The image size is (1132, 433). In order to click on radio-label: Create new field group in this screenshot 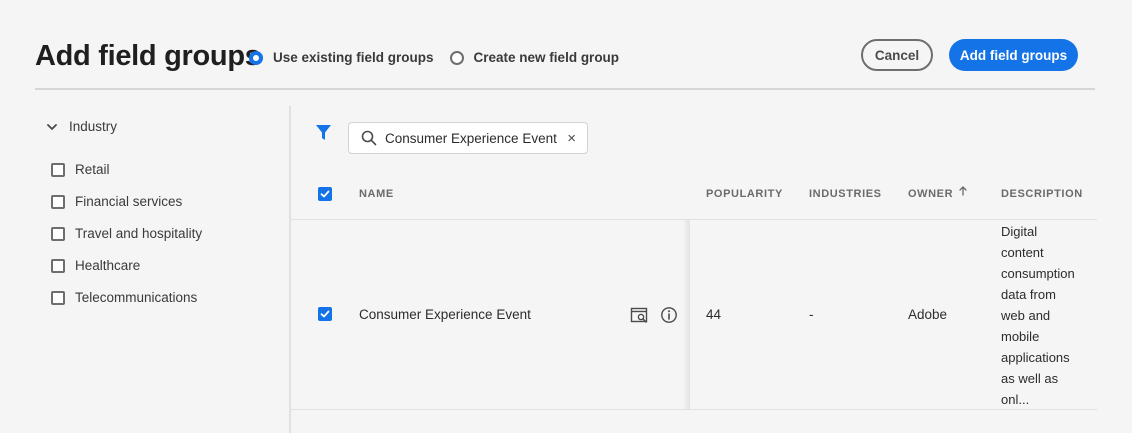, I will do `click(546, 57)`.